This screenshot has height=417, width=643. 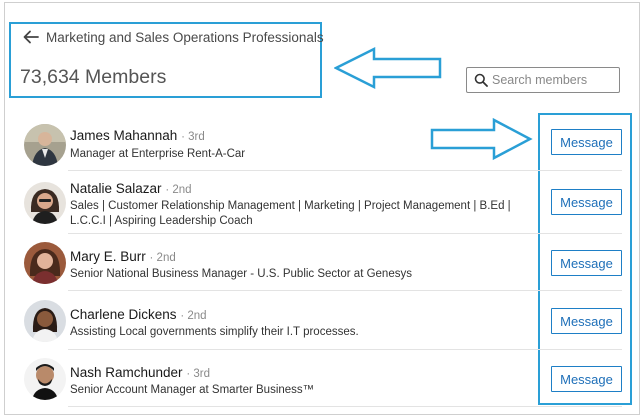 I want to click on member-name-line: Nash Ramchunder · 3rd, so click(x=140, y=372).